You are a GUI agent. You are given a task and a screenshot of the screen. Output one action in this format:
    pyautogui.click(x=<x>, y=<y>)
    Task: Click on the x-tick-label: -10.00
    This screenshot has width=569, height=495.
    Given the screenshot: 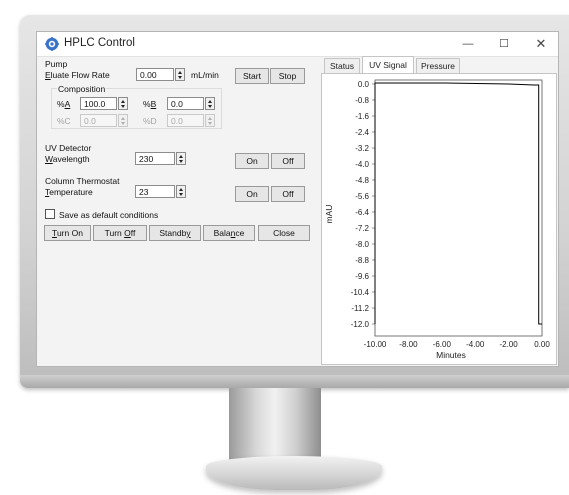 What is the action you would take?
    pyautogui.click(x=375, y=344)
    